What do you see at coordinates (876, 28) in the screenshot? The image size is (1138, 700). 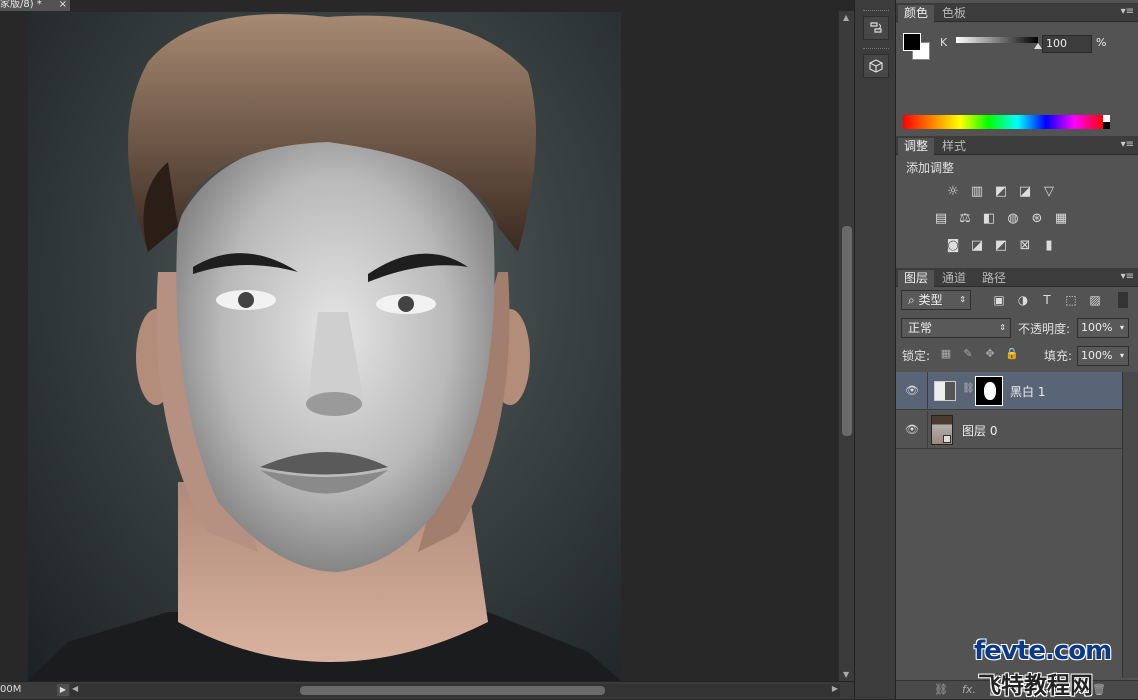 I see `history-icon` at bounding box center [876, 28].